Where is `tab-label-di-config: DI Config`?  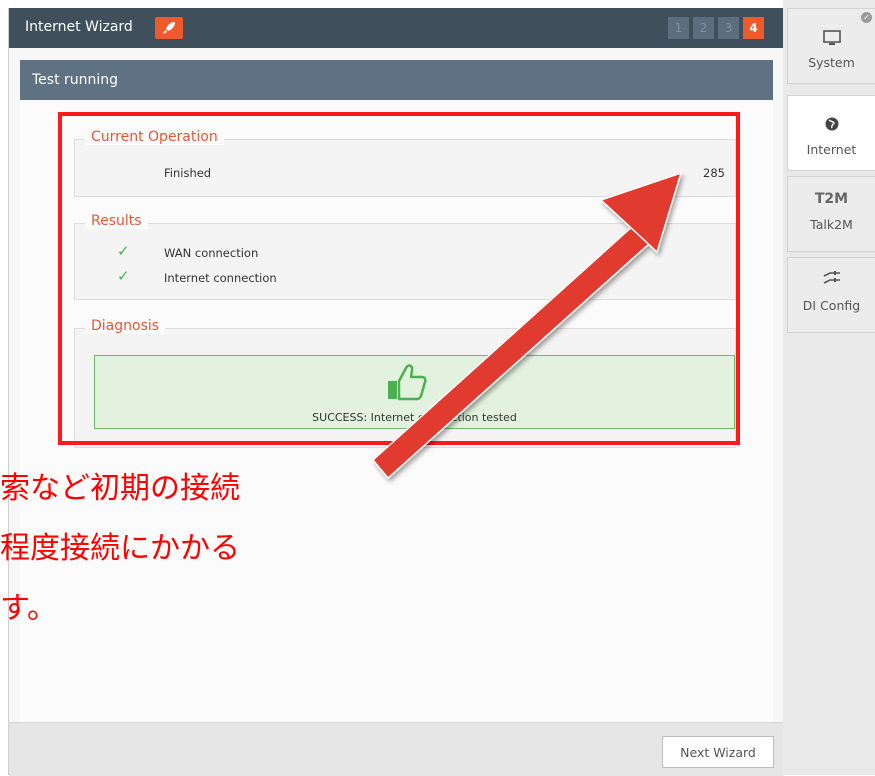
tab-label-di-config: DI Config is located at coordinates (831, 305).